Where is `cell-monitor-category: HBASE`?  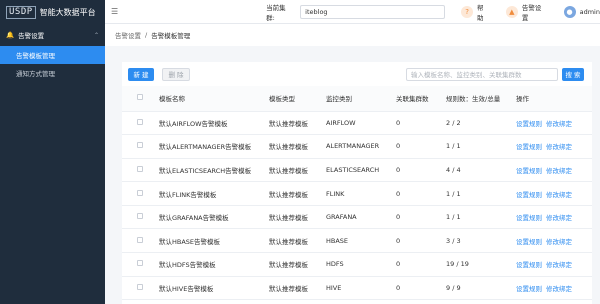 cell-monitor-category: HBASE is located at coordinates (361, 241).